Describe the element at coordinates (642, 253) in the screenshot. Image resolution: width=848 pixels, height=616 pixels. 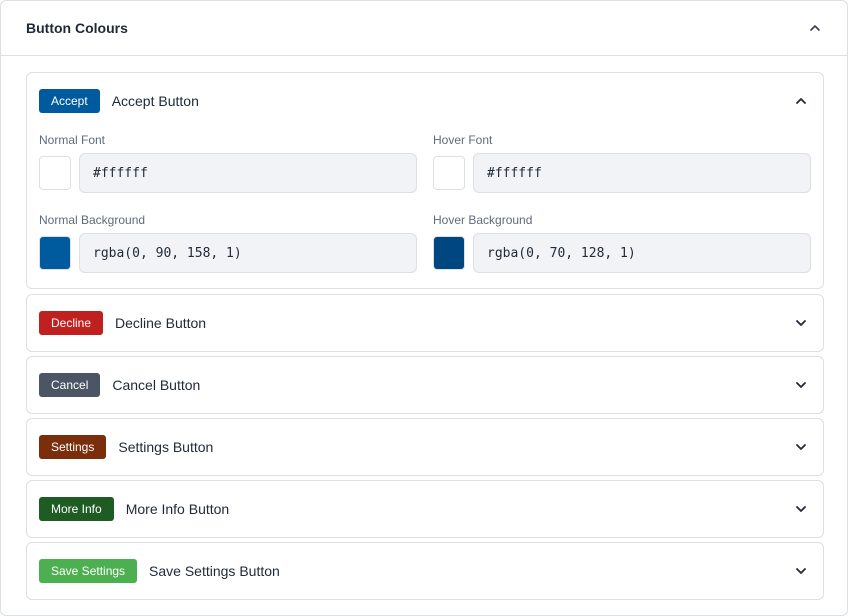
I see `hover-background-input: rgba(0, 70, 128, 1)` at that location.